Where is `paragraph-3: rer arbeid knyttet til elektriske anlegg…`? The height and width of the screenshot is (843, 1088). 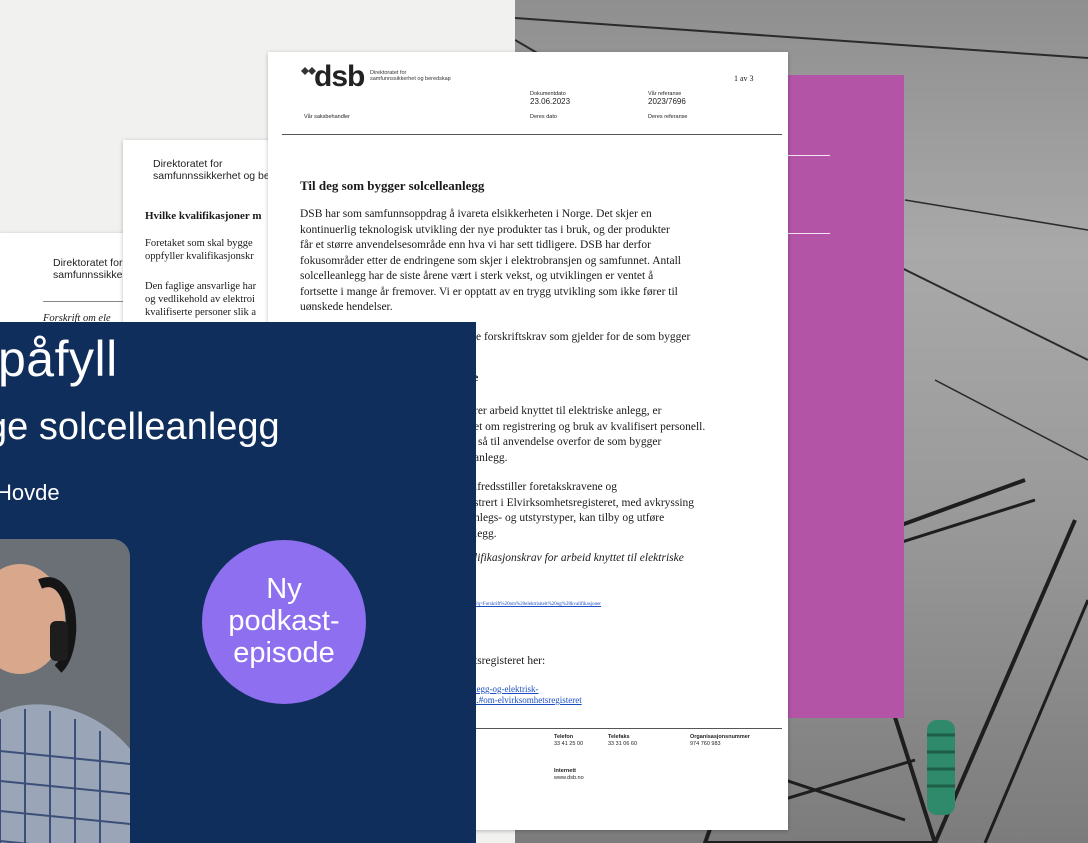 paragraph-3: rer arbeid knyttet til elektriske anlegg… is located at coordinates (589, 435).